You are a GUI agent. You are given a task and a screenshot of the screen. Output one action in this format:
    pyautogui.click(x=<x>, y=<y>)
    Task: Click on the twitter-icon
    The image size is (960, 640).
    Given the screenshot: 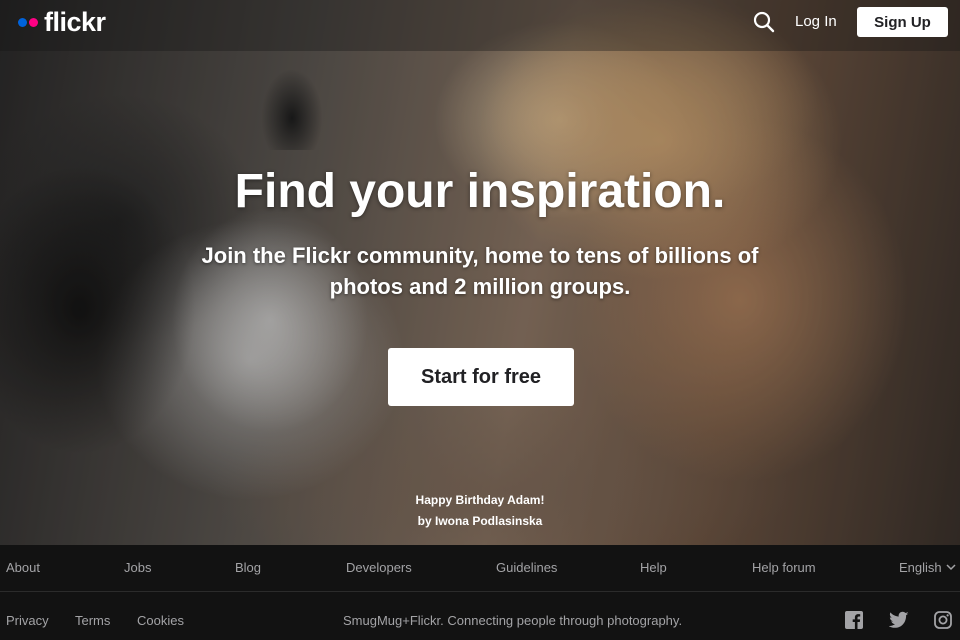 What is the action you would take?
    pyautogui.click(x=899, y=620)
    